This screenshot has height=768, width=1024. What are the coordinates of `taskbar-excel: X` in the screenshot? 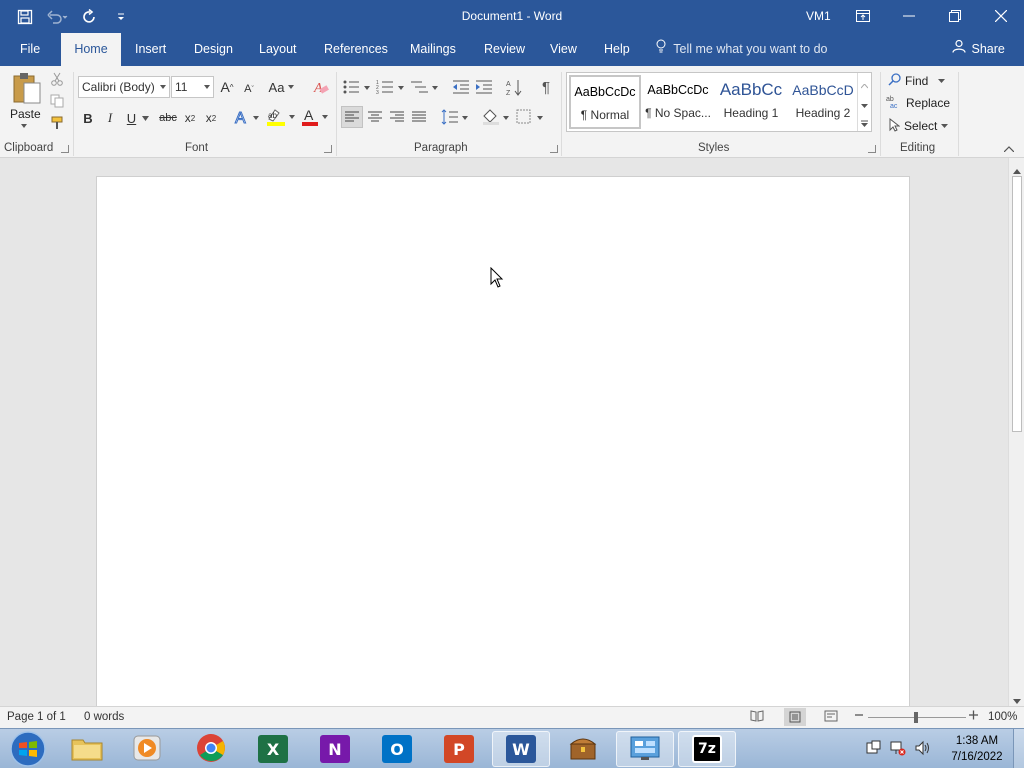 It's located at (273, 749).